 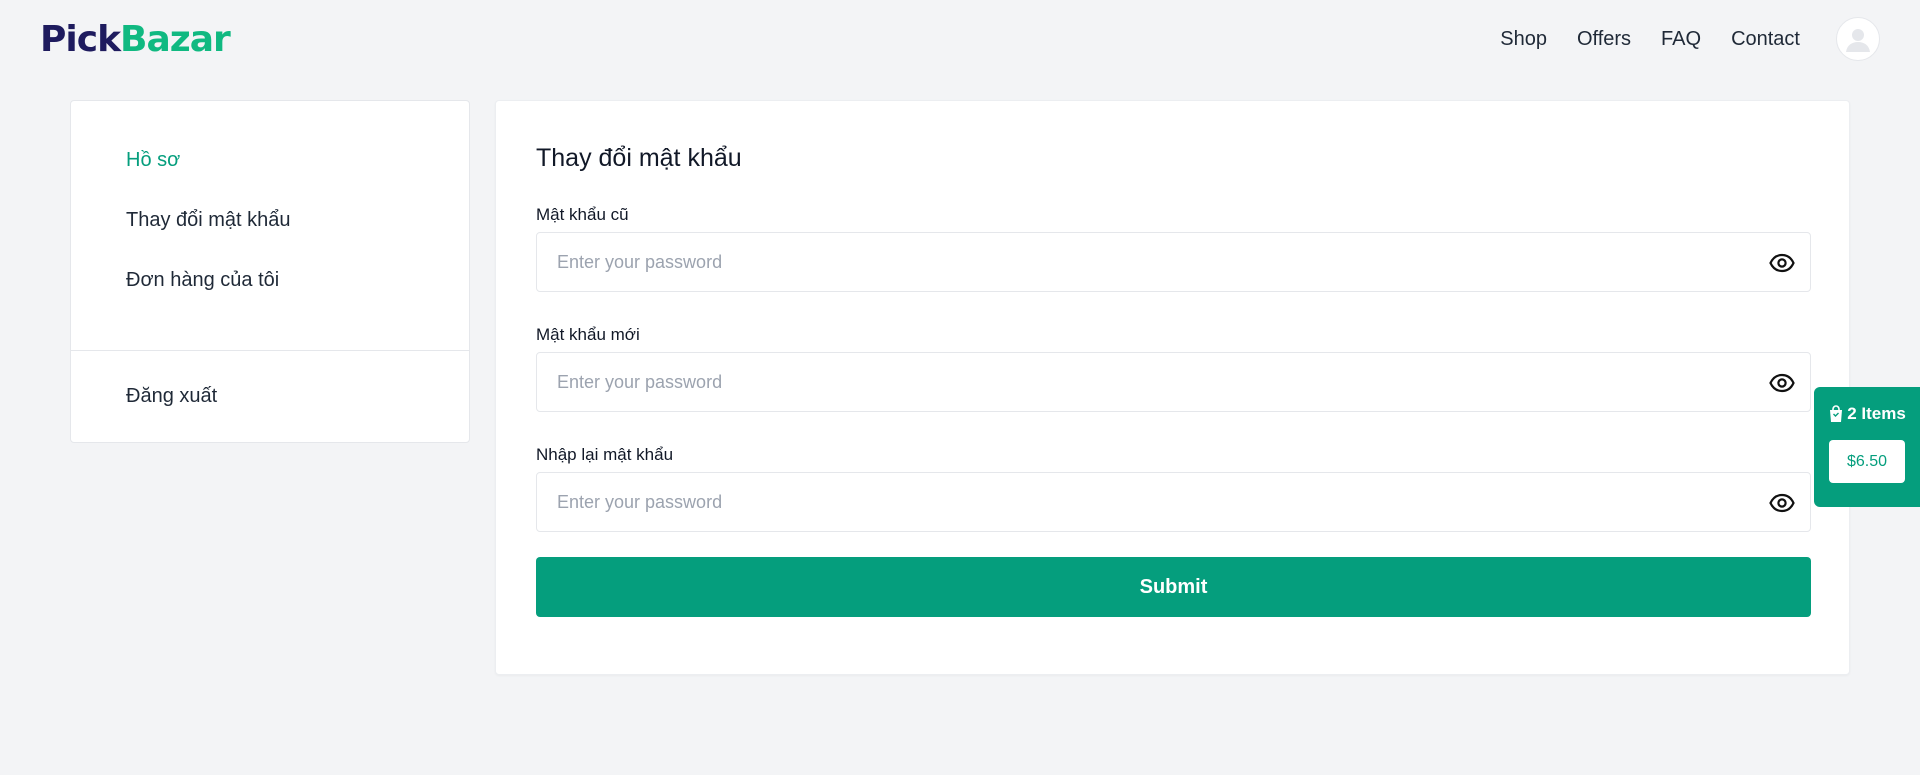 I want to click on logo-text-bazar: Bazar, so click(x=175, y=39).